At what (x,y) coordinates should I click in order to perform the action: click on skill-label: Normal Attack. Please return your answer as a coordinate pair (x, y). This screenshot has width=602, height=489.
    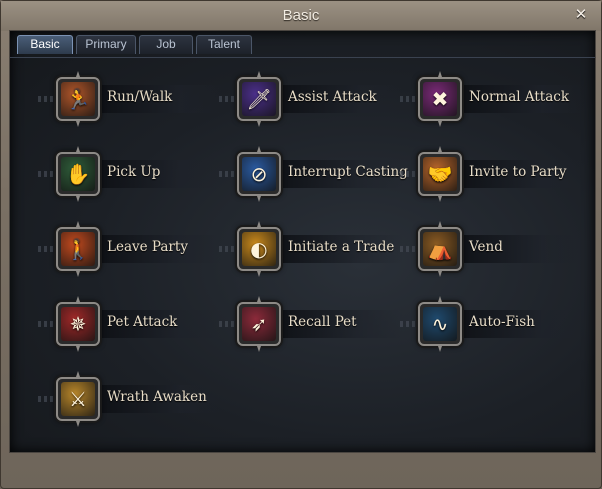
    Looking at the image, I should click on (519, 97).